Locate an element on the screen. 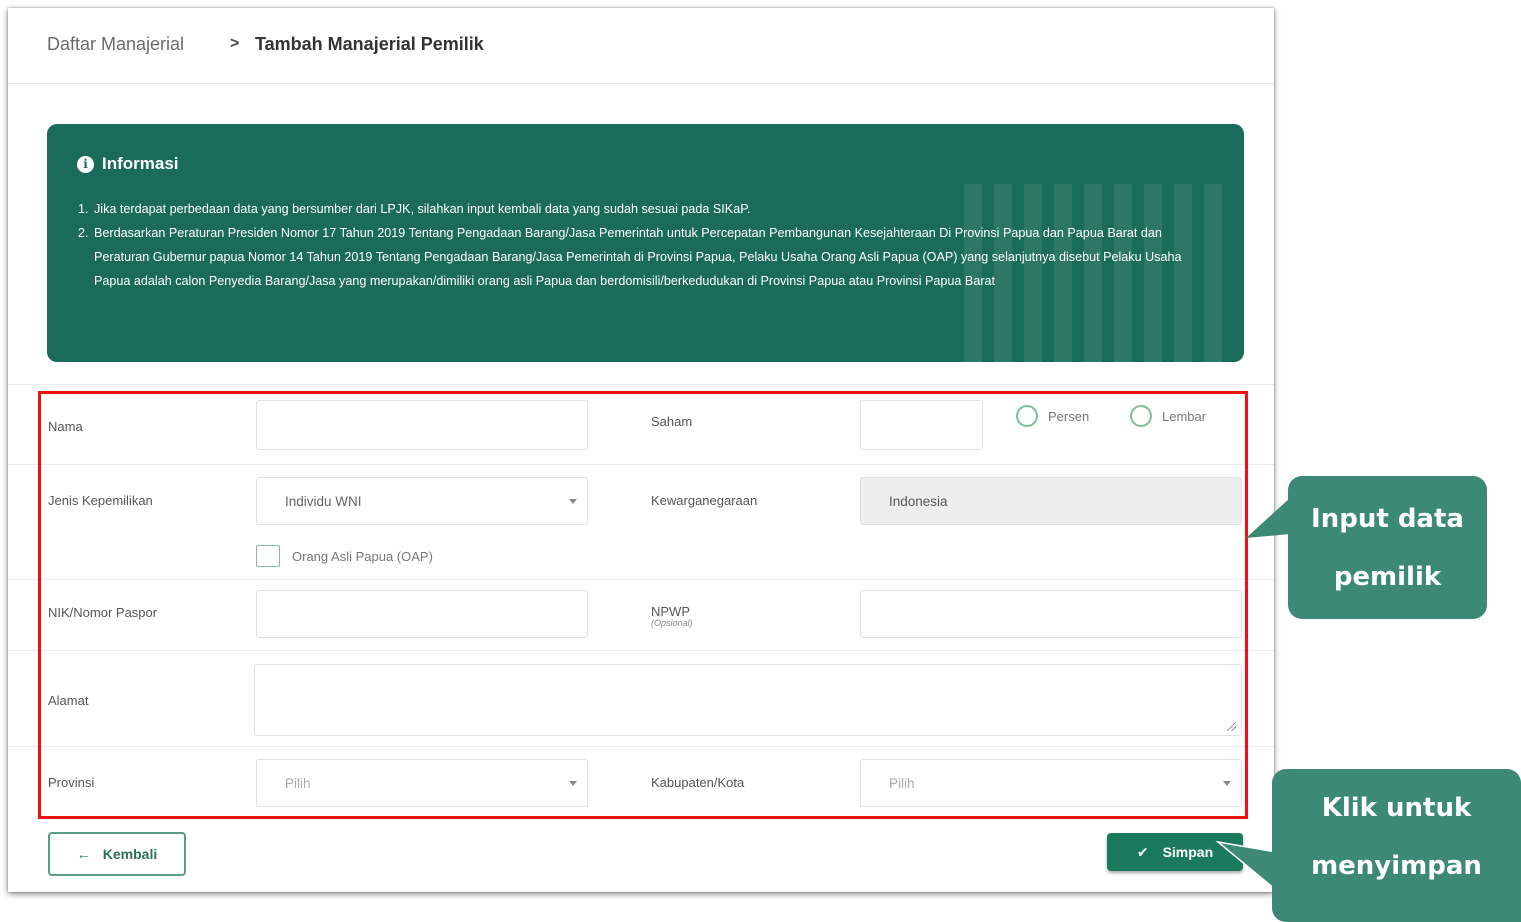 This screenshot has width=1521, height=922. jenis-kepemilikan-select: Individu WNI is located at coordinates (422, 501).